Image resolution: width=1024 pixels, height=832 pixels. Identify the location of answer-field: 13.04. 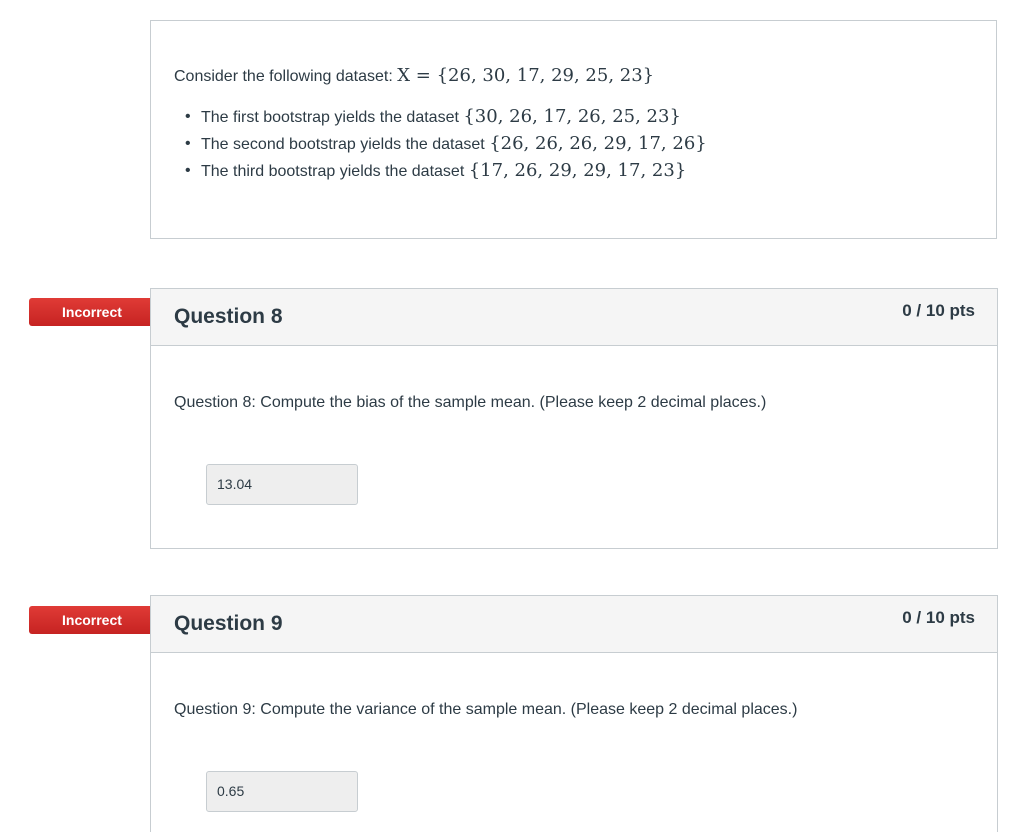
(282, 484).